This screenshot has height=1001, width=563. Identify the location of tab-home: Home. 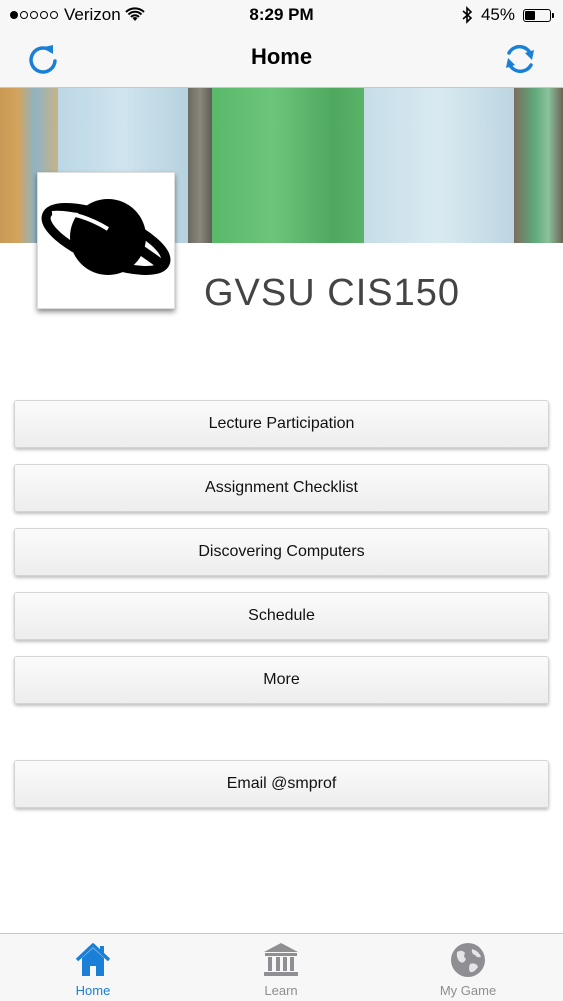
(93, 967).